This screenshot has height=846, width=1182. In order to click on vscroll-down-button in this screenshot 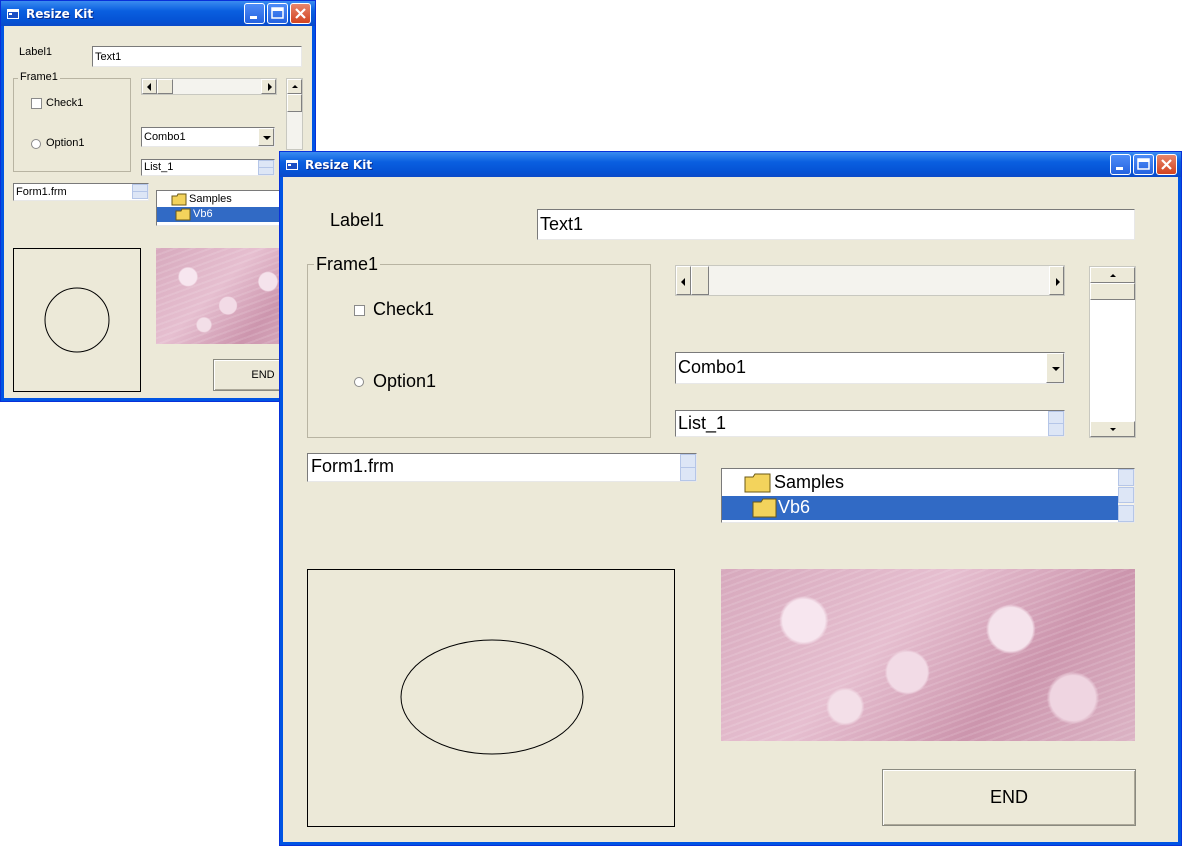, I will do `click(1112, 429)`.